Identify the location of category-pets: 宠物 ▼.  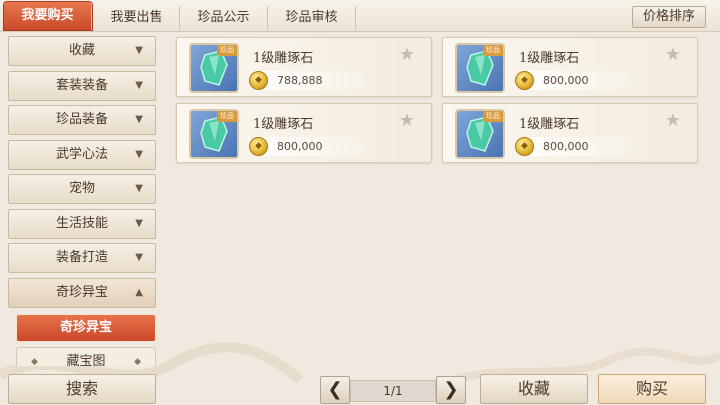
(82, 189).